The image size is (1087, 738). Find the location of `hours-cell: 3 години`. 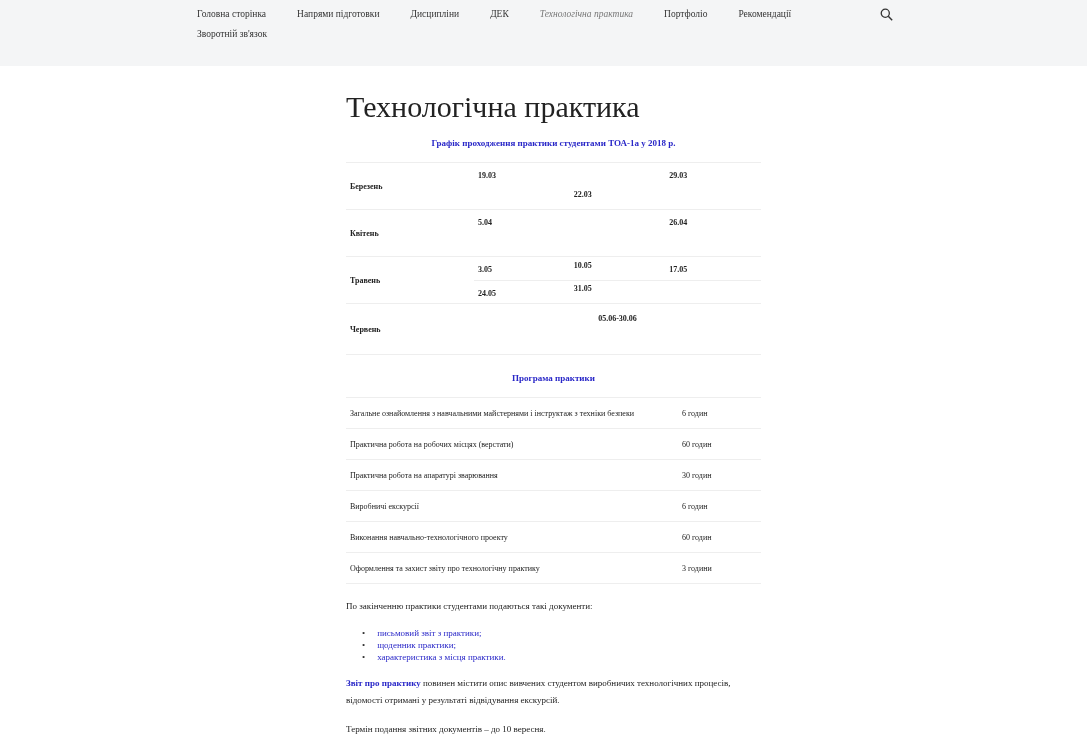

hours-cell: 3 години is located at coordinates (719, 568).